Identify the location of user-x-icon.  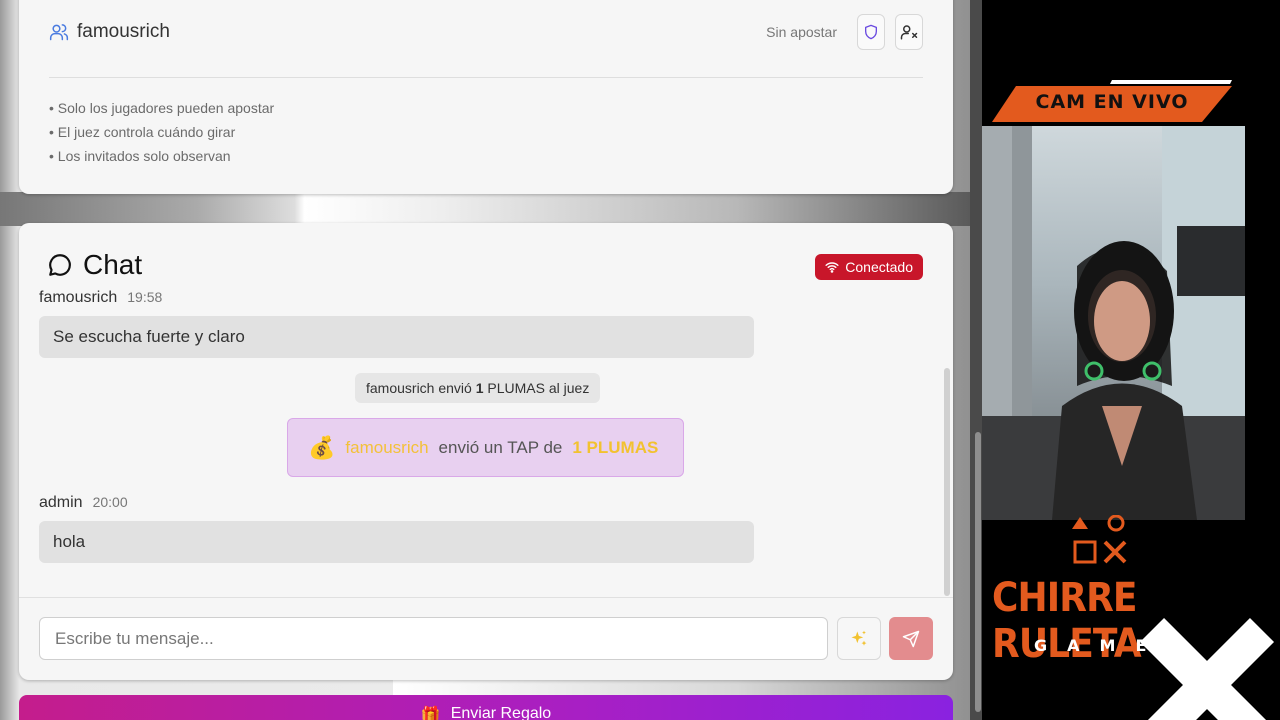
(909, 32).